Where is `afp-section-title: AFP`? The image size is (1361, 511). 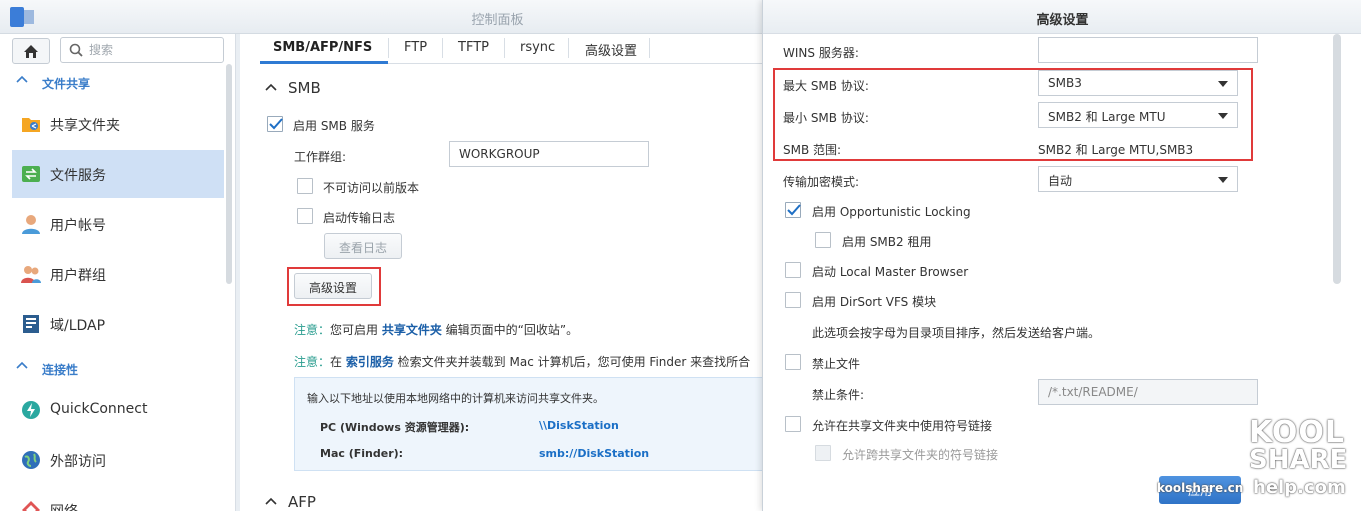
afp-section-title: AFP is located at coordinates (302, 502).